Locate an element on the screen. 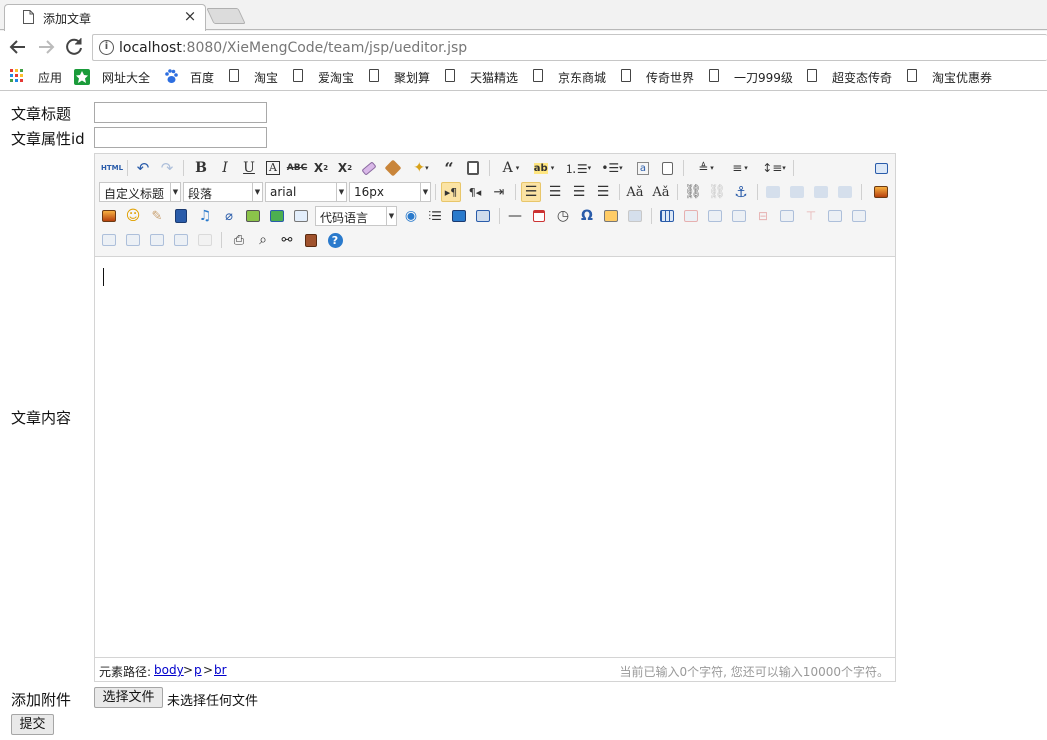  snap-screen-icon is located at coordinates (611, 216).